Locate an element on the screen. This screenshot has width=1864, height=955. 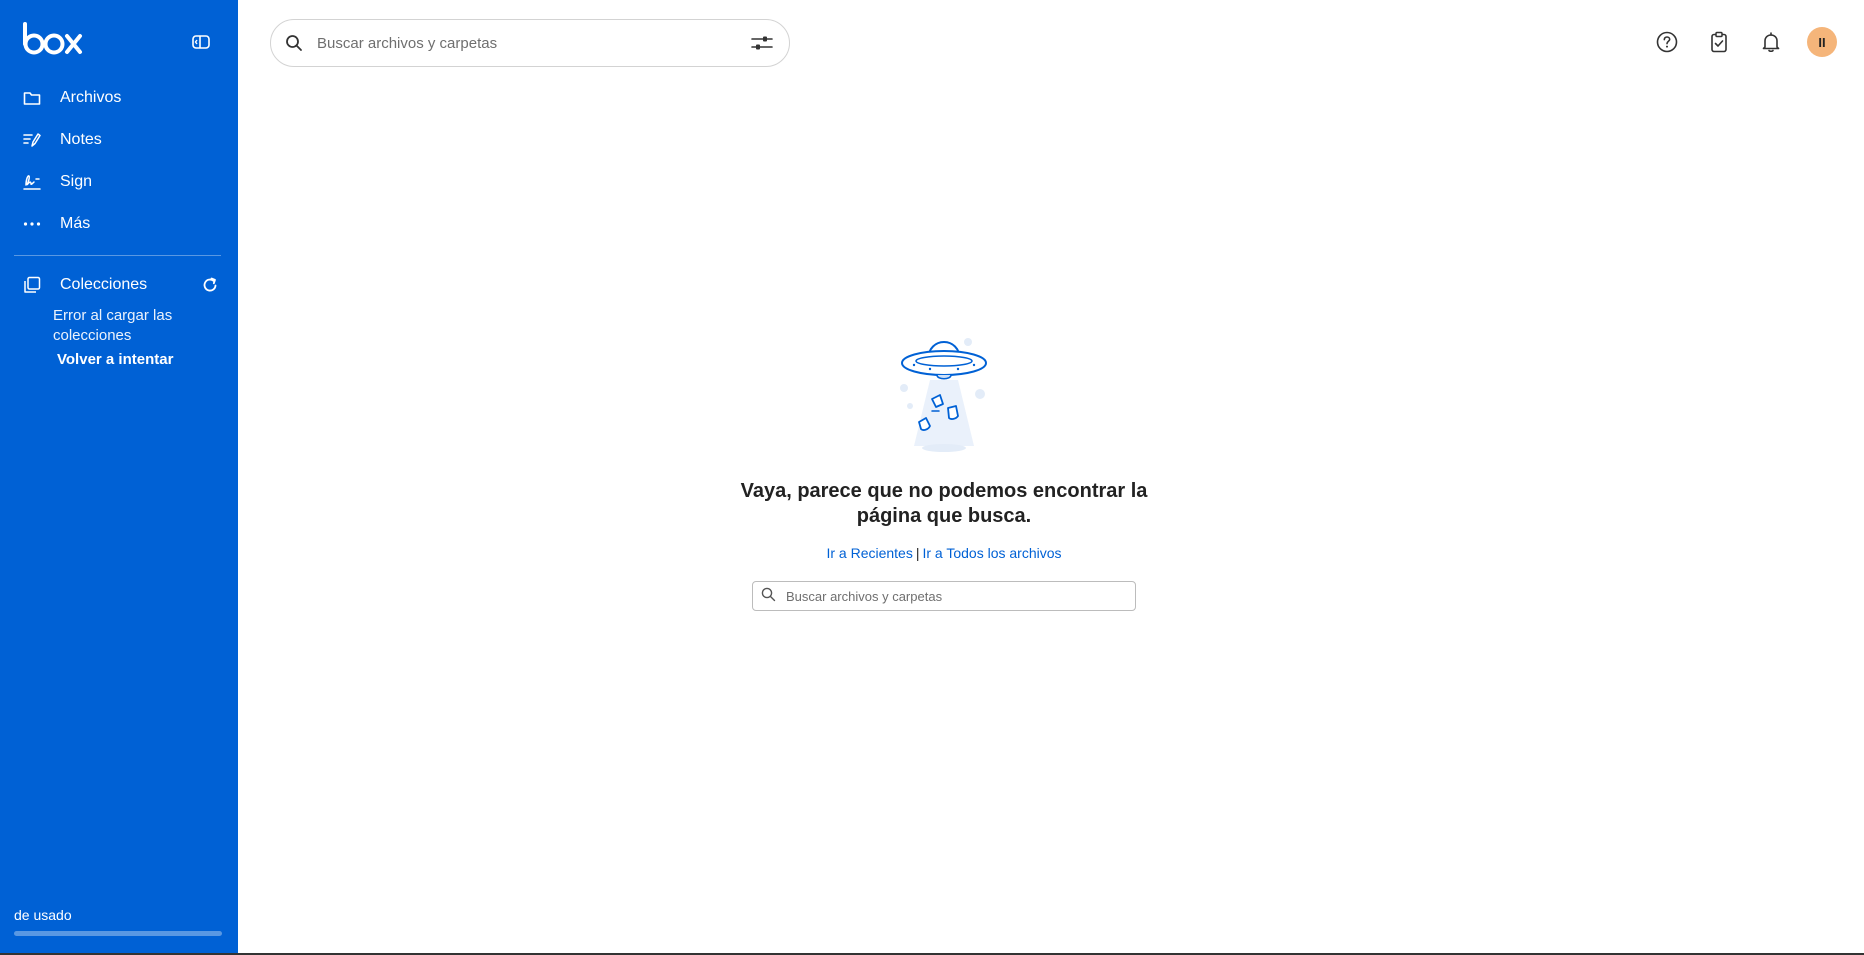
page-search-input is located at coordinates (960, 596).